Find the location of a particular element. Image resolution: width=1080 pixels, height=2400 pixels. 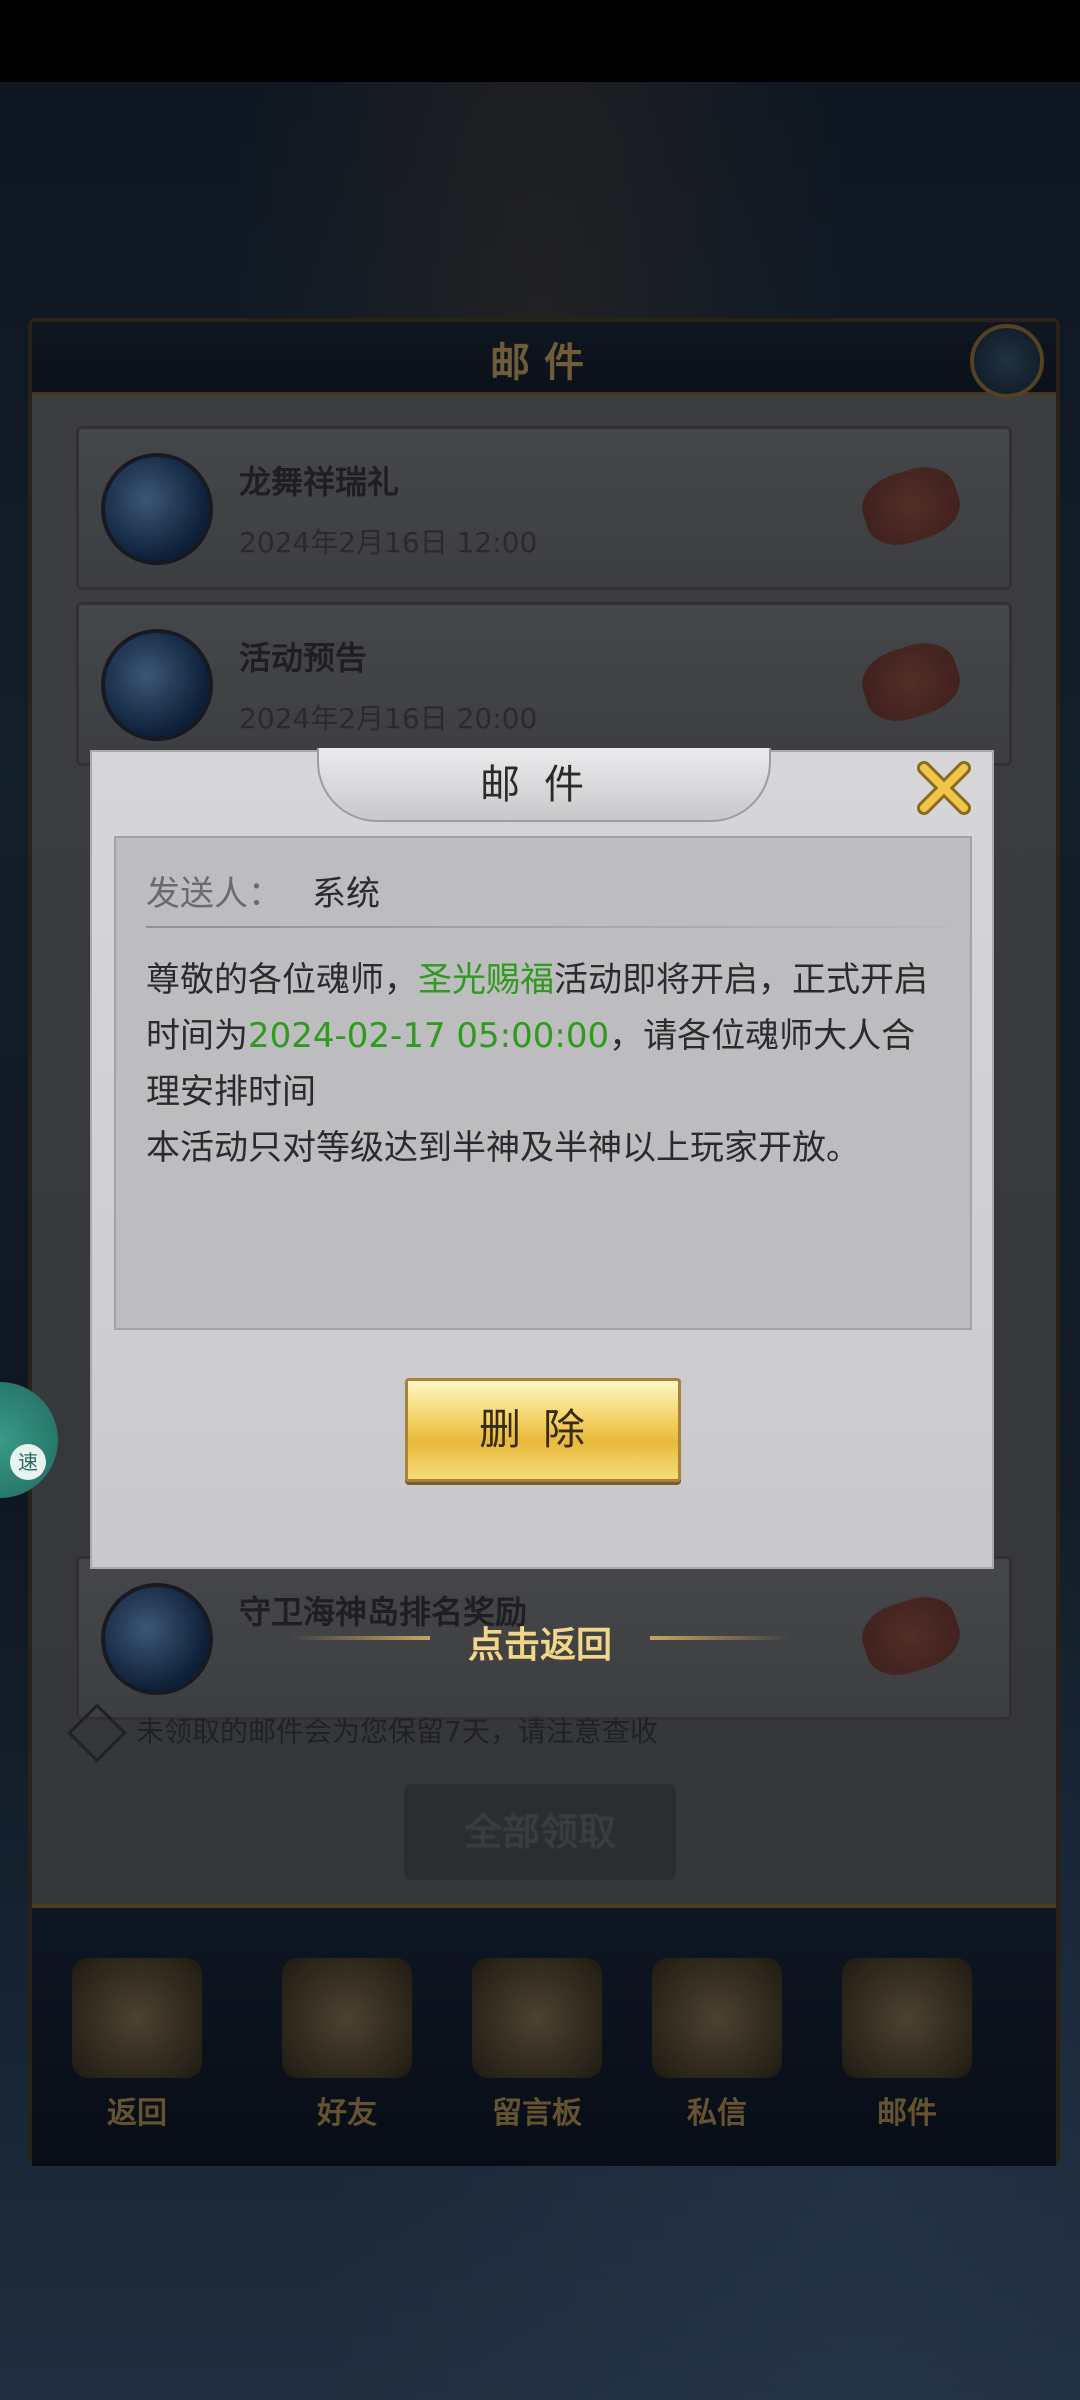

event-name-highlight: 圣光赐福 is located at coordinates (486, 980).